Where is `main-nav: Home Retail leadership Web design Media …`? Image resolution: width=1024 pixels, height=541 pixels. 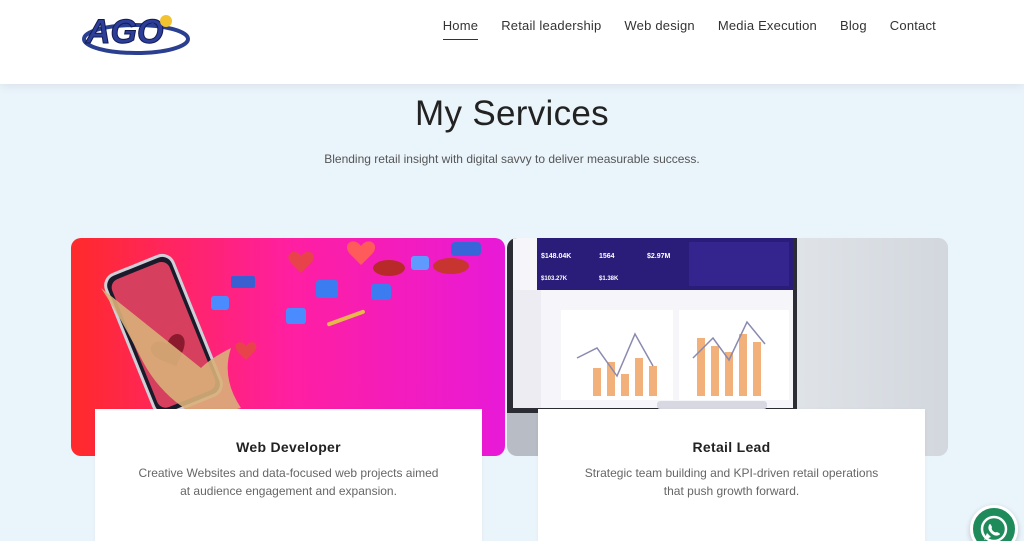 main-nav: Home Retail leadership Web design Media … is located at coordinates (689, 29).